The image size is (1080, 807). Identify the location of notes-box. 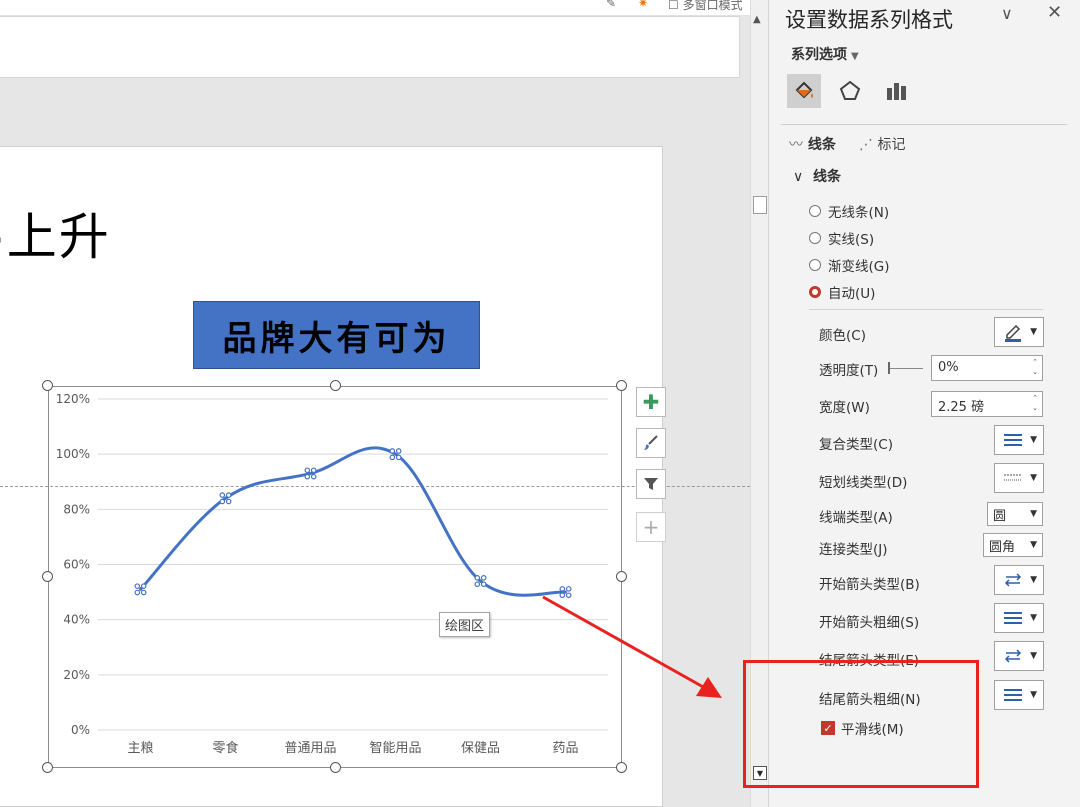
(370, 47).